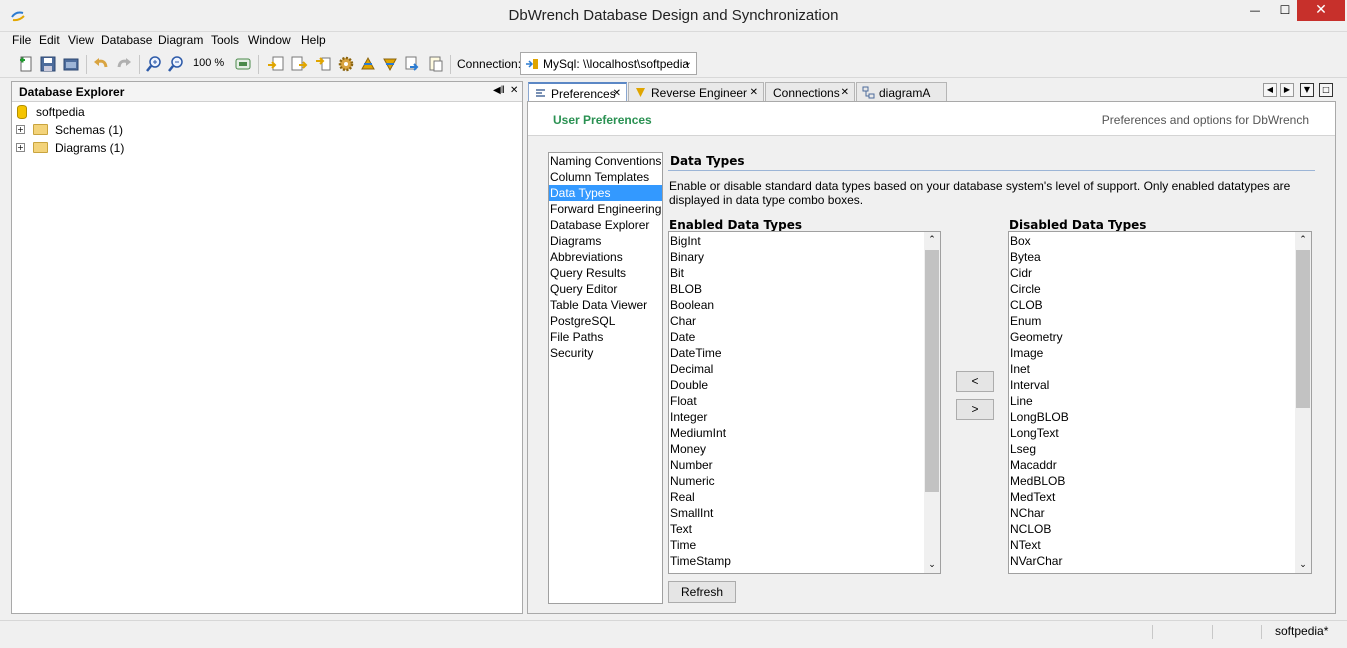 The width and height of the screenshot is (1347, 648). Describe the element at coordinates (692, 481) in the screenshot. I see `list-item: Numeric` at that location.